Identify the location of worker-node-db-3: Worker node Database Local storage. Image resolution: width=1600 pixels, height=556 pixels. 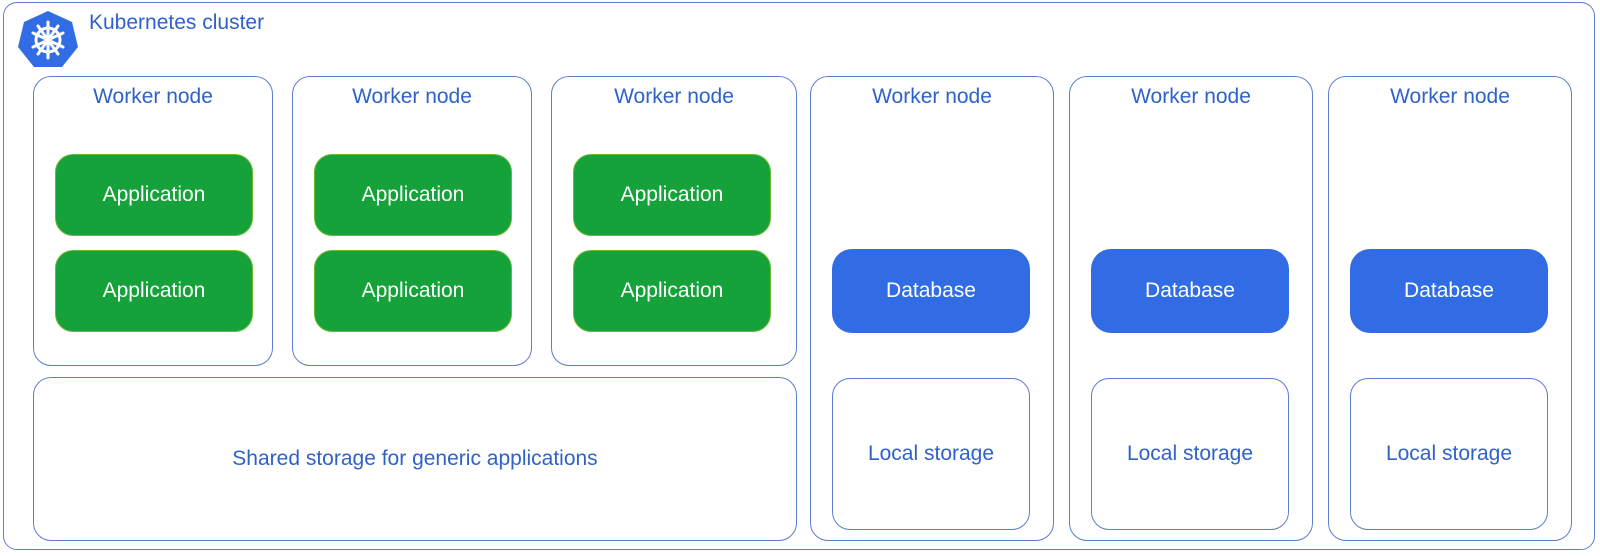
(1450, 308).